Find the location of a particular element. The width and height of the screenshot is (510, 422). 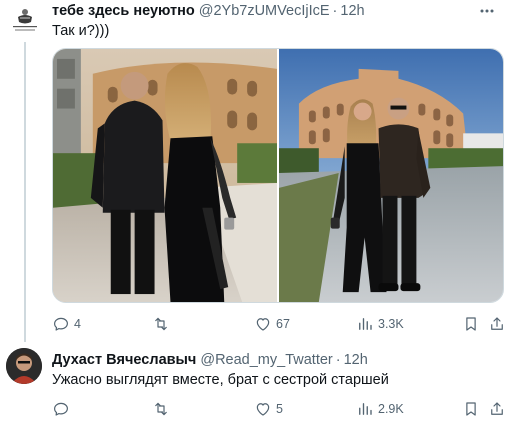

reply-button is located at coordinates (63, 409).